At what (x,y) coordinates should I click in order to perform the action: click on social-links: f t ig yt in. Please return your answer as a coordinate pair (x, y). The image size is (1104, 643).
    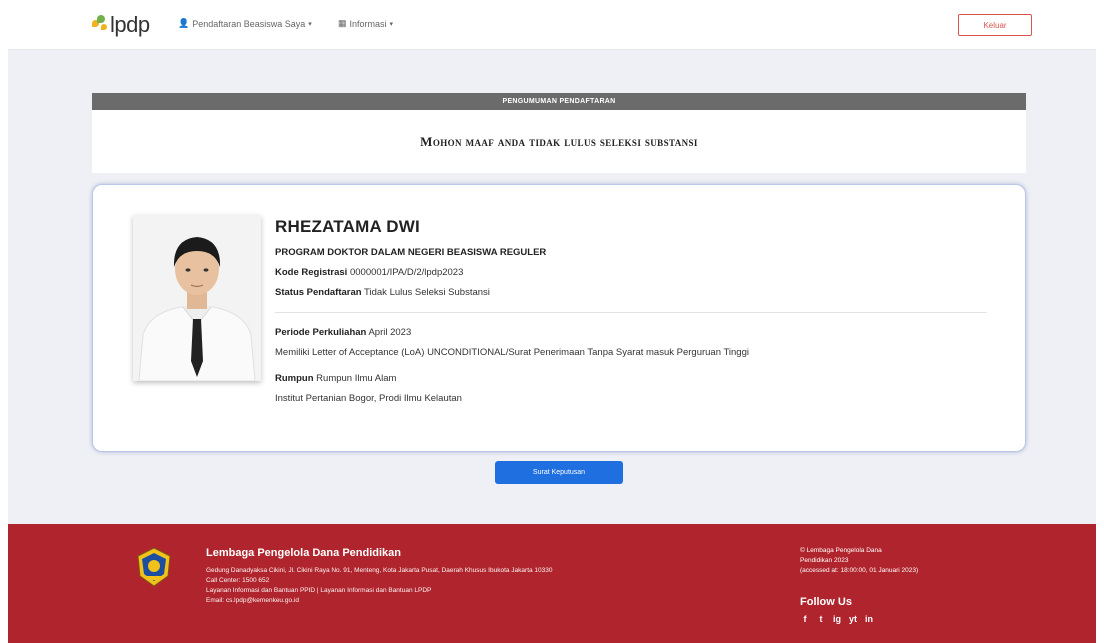
    Looking at the image, I should click on (837, 619).